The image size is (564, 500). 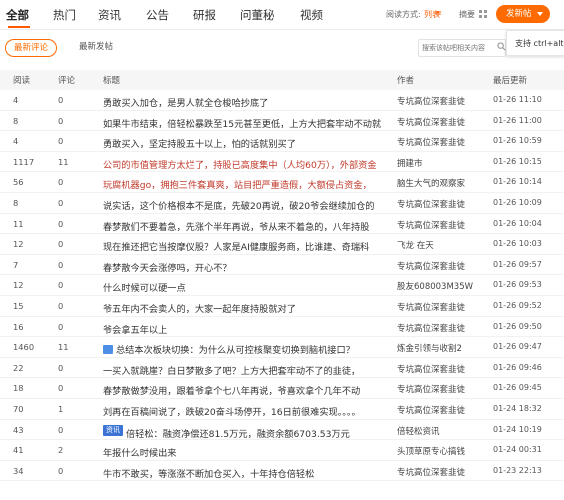 What do you see at coordinates (109, 15) in the screenshot?
I see `tab-news: 资讯` at bounding box center [109, 15].